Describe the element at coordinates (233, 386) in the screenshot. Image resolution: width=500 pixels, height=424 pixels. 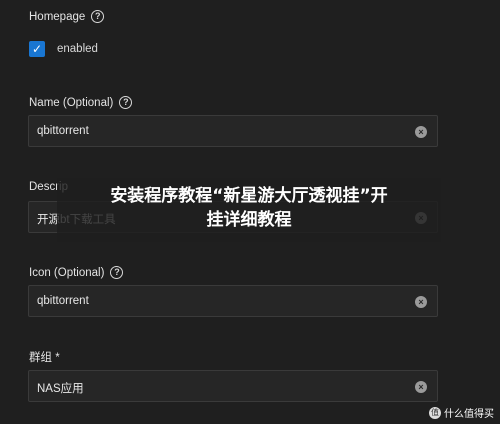
I see `group-select: NAS应用 ×` at that location.